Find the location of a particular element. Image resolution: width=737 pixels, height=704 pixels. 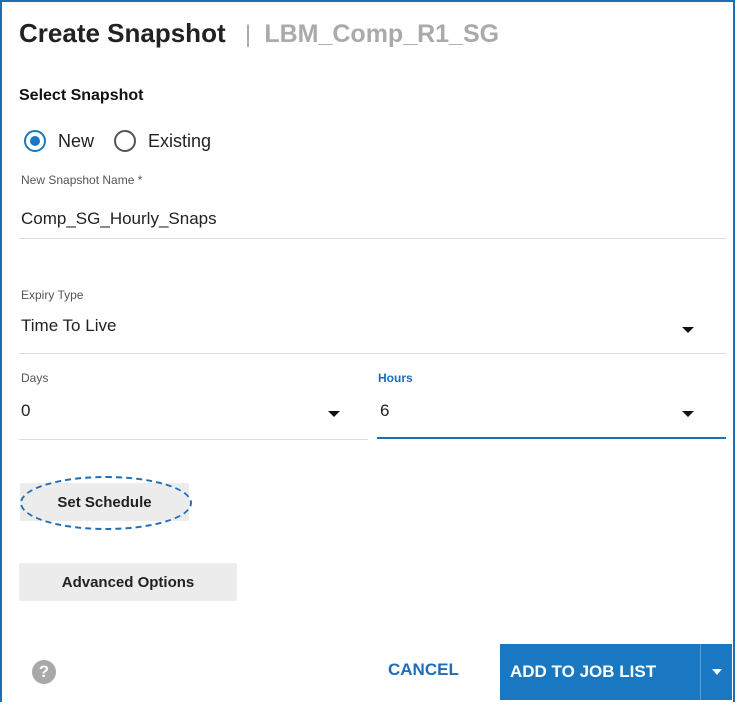

dialog-title: Create Snapshot | LBM_Comp_R1_SG is located at coordinates (259, 33).